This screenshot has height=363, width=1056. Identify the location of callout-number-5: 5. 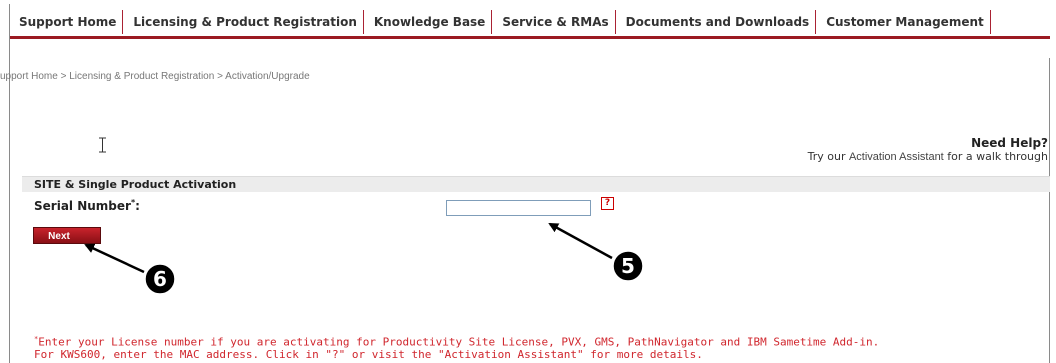
(628, 266).